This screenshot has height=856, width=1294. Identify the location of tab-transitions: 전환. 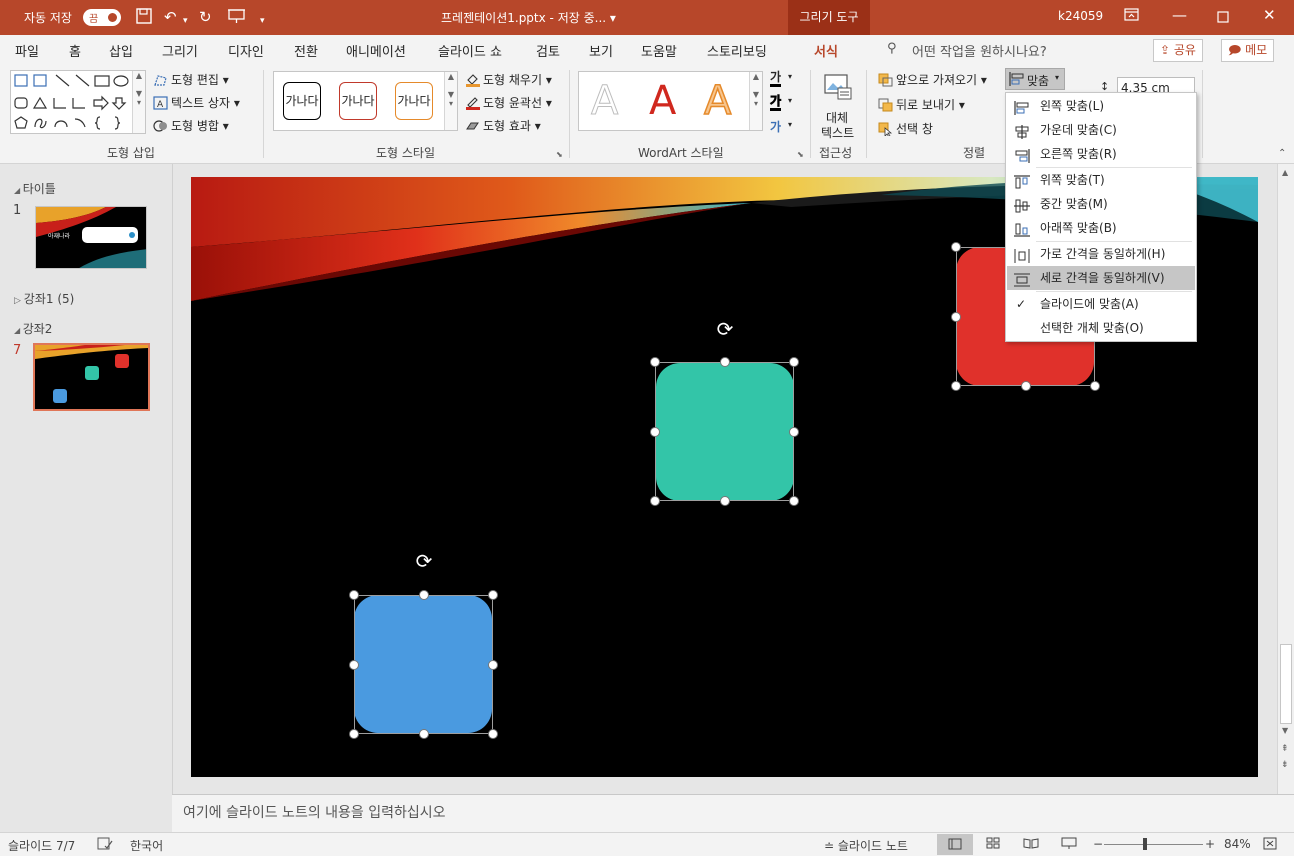
(306, 50).